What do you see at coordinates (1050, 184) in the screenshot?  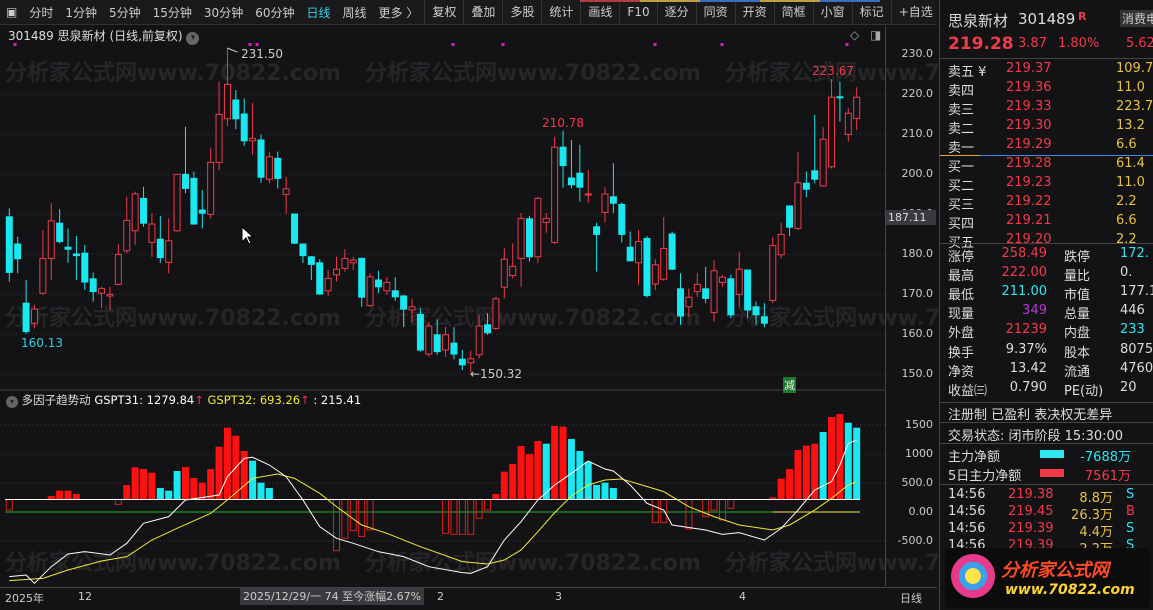 I see `bid-row: 买二 219.23 11.0` at bounding box center [1050, 184].